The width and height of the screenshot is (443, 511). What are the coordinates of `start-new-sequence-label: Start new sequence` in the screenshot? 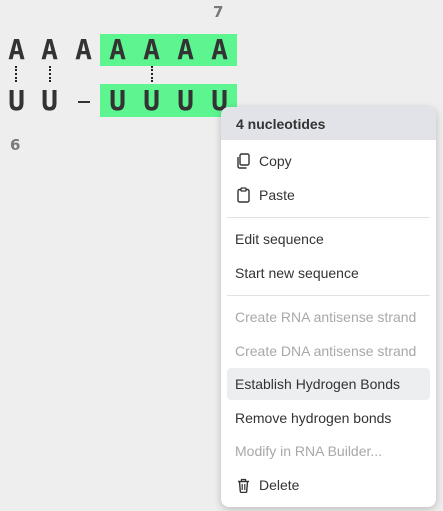 It's located at (297, 273).